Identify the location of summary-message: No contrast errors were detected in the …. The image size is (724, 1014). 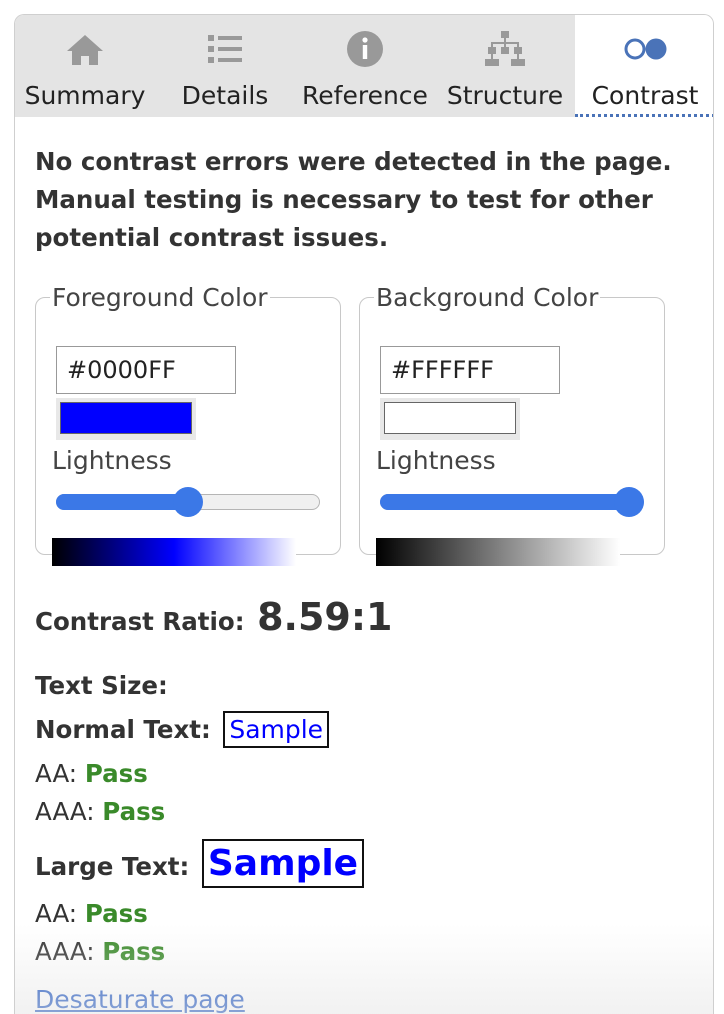
(353, 199).